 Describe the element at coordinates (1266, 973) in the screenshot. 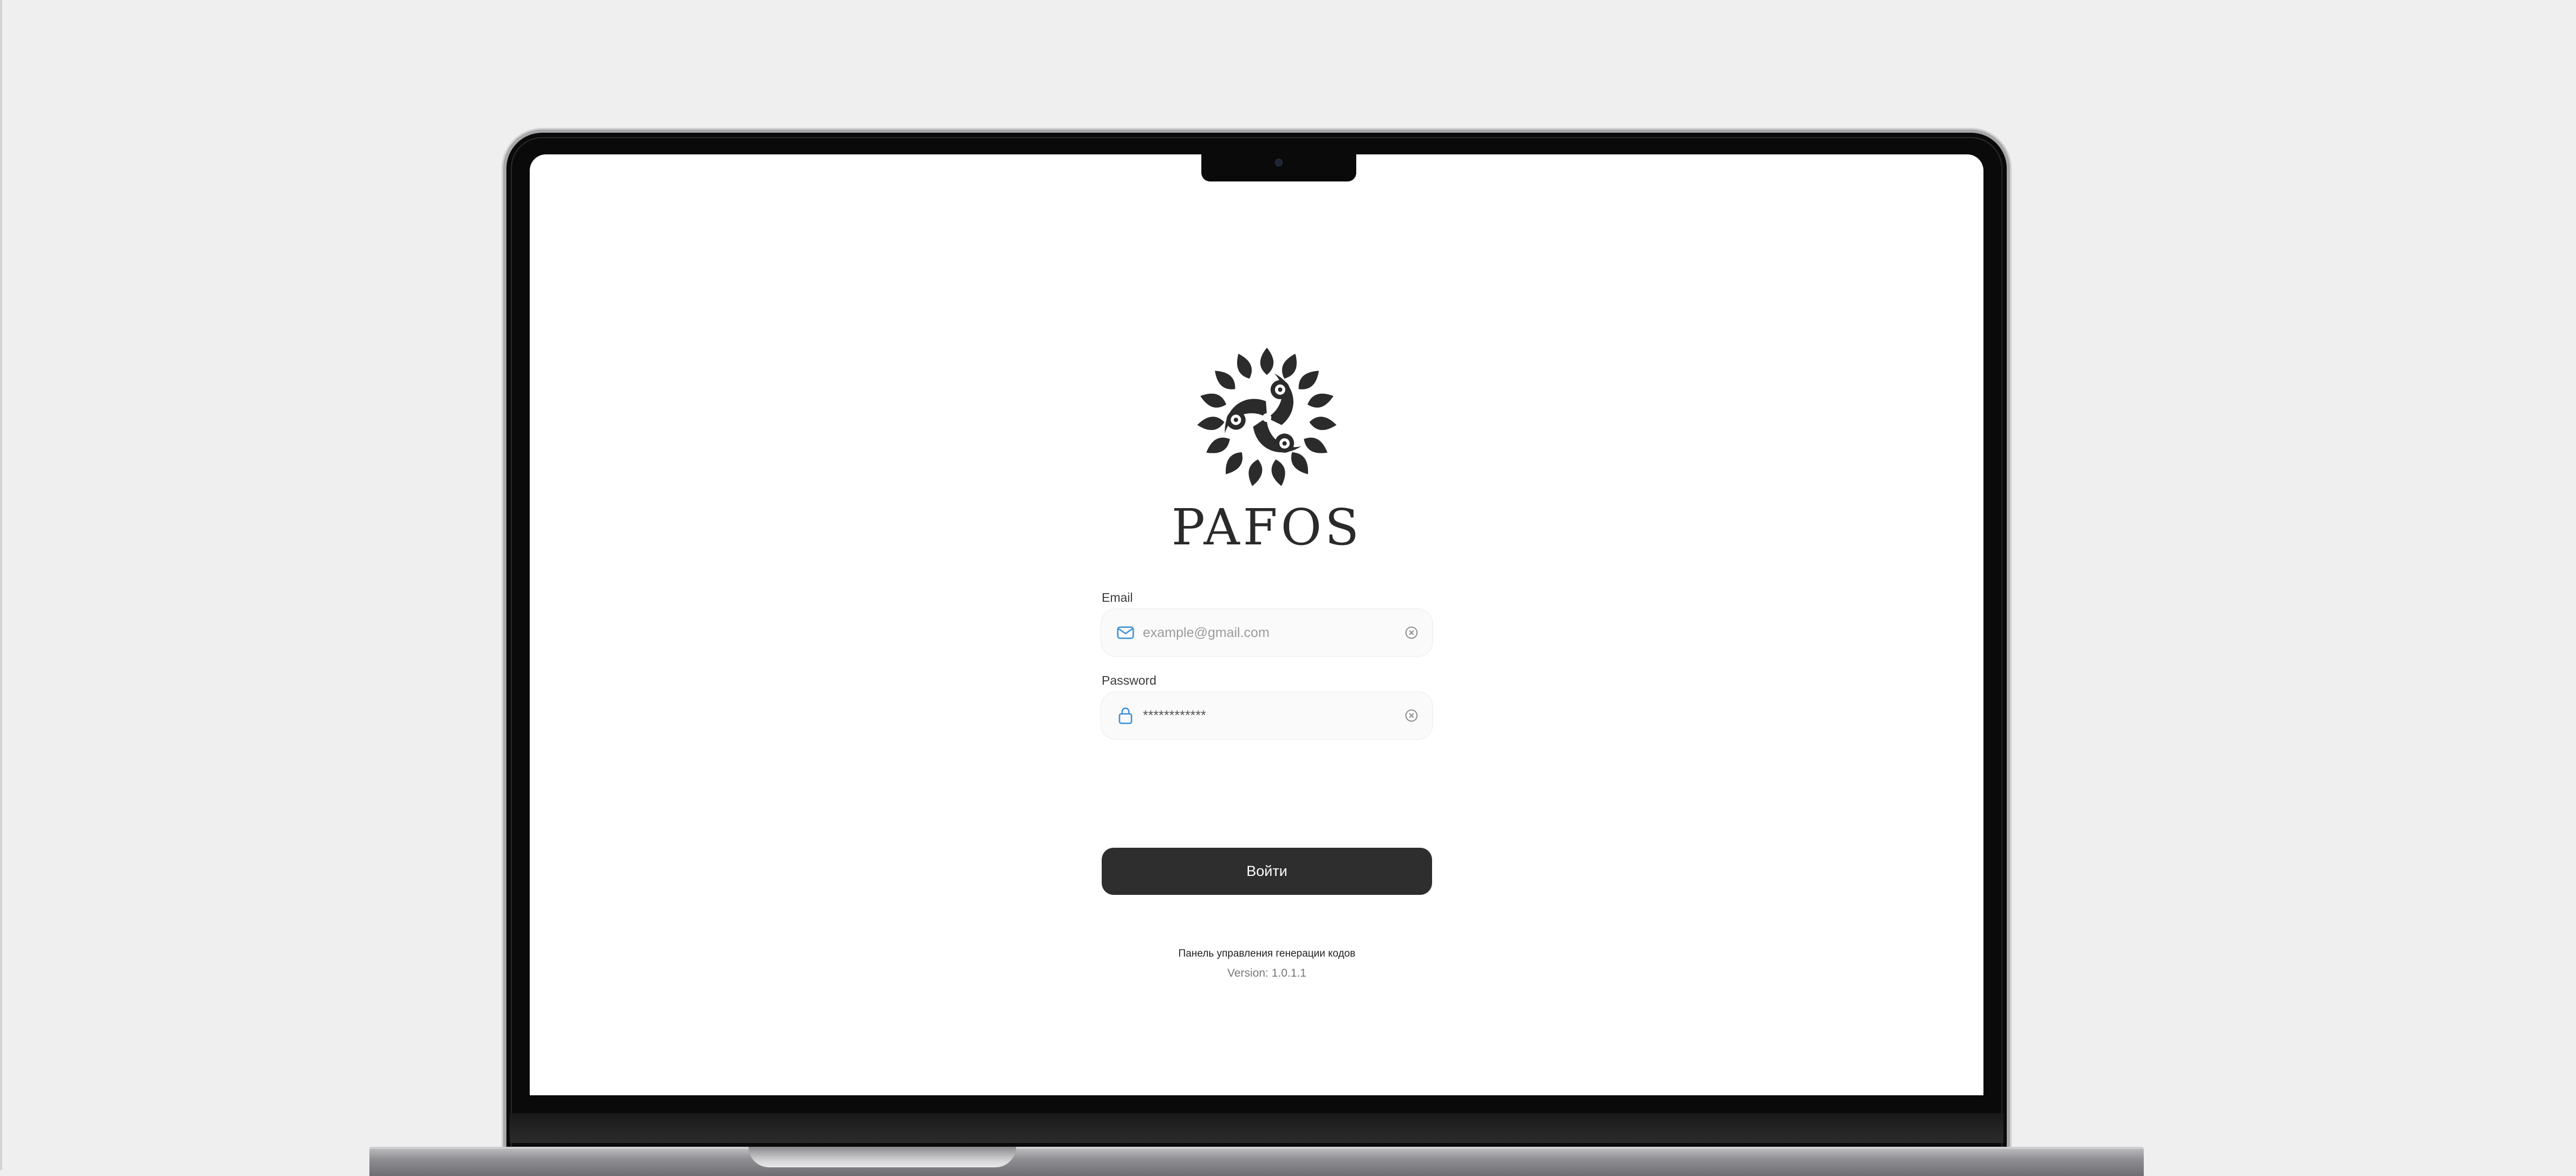

I see `footer-version: Version: 1.0.1.1` at that location.